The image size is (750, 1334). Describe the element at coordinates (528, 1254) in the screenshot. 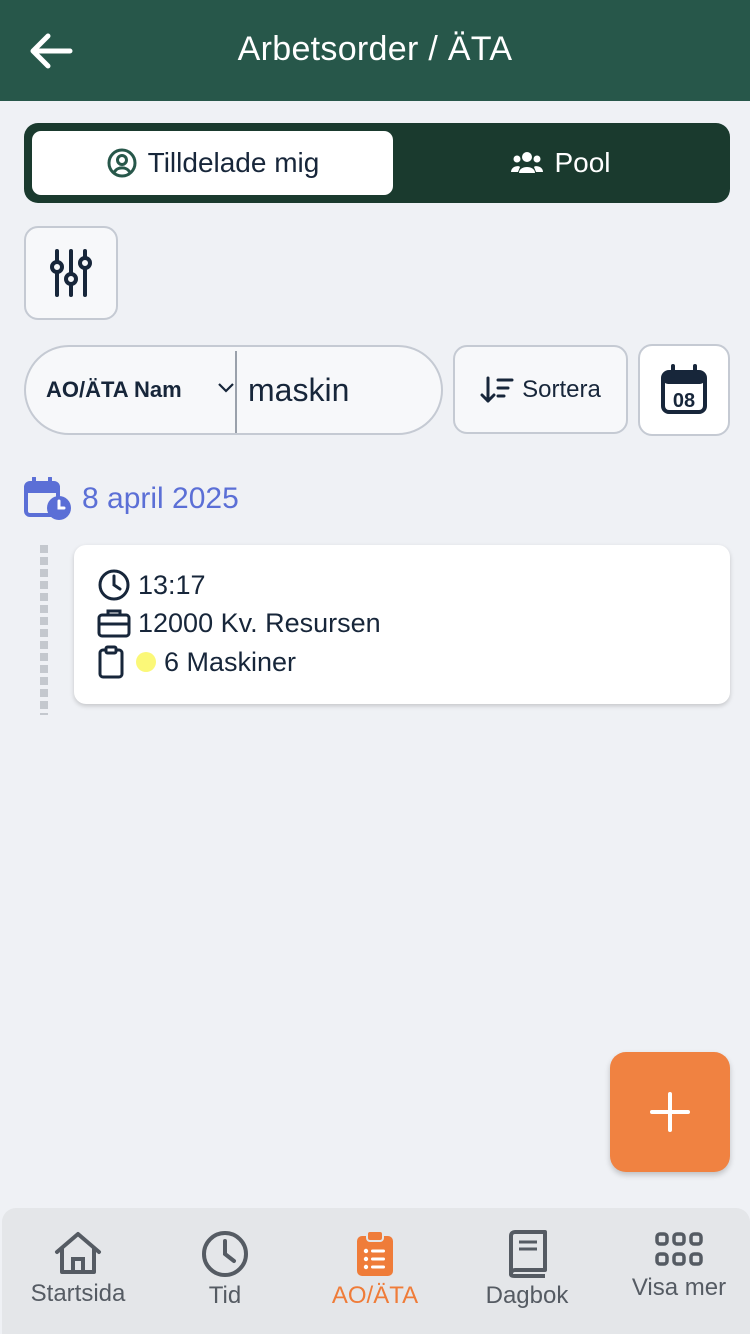

I see `book-icon` at that location.